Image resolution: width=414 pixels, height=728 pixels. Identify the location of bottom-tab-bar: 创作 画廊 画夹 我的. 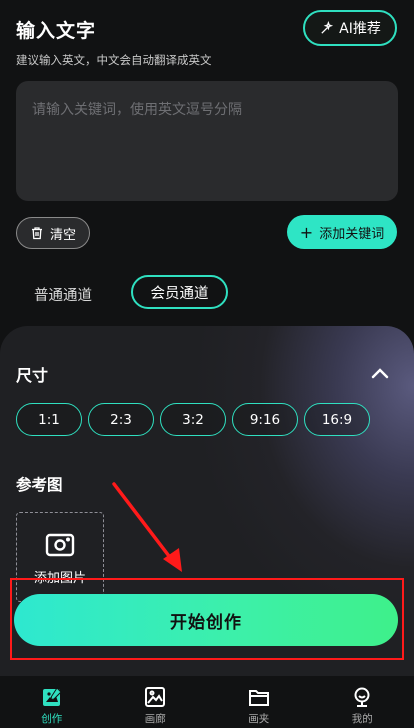
(207, 702).